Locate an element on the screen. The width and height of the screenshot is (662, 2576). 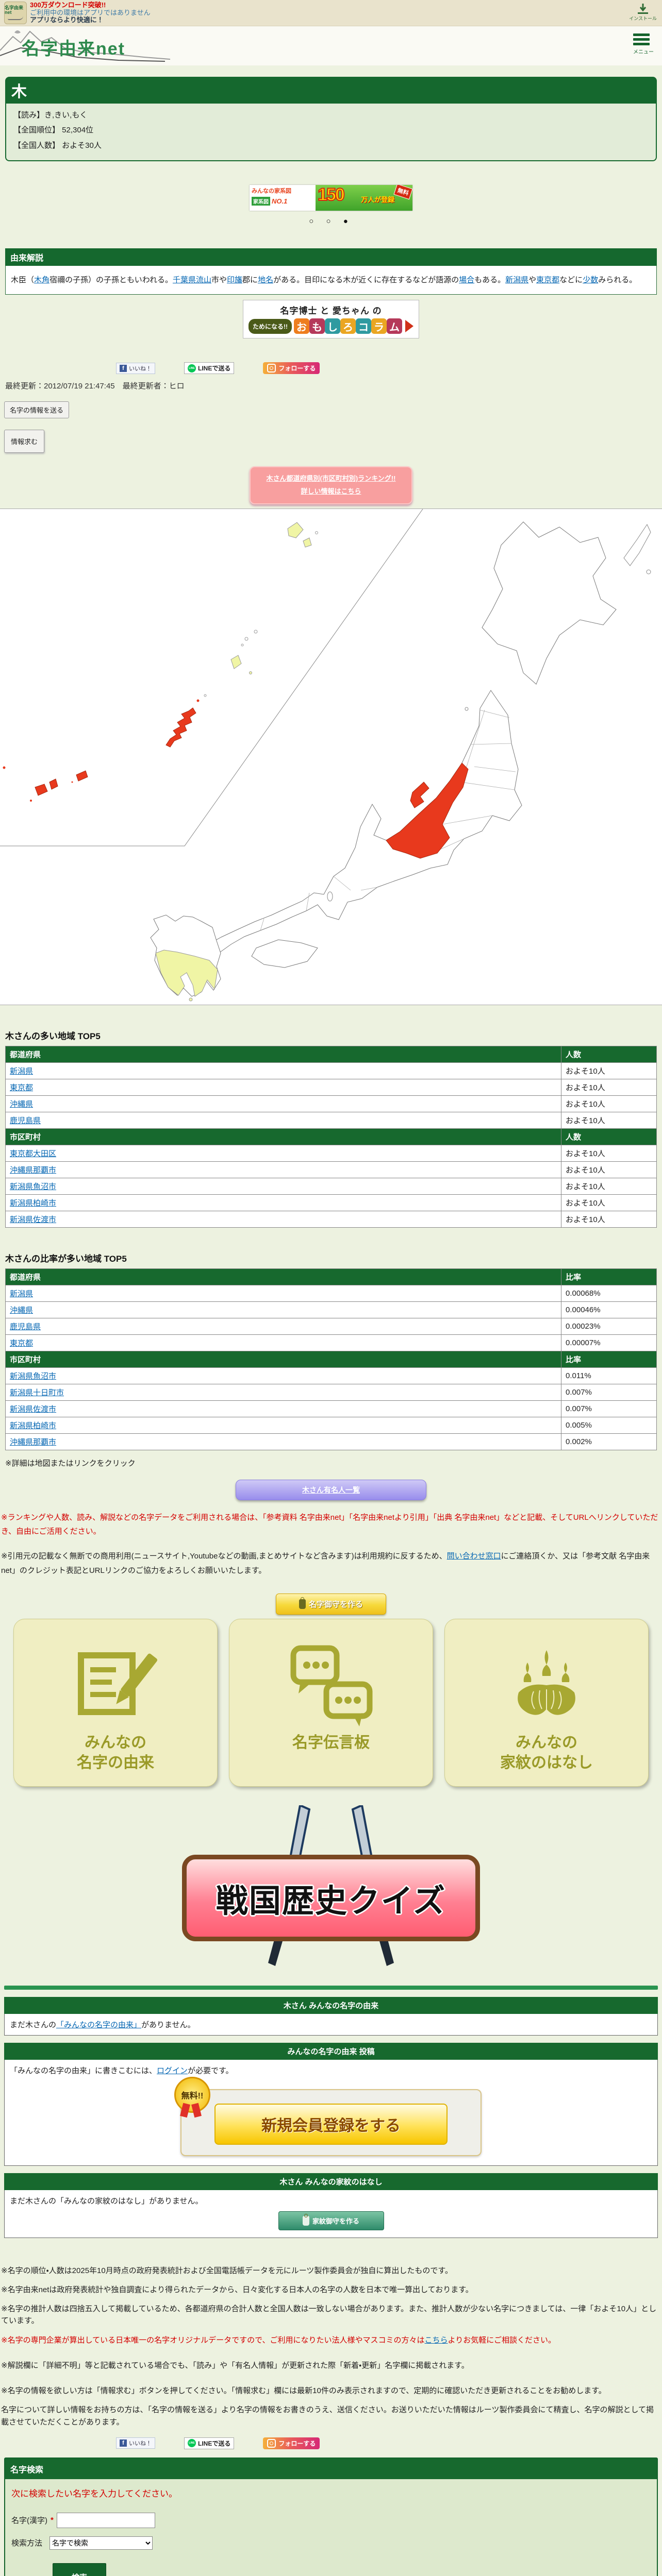
kamon-omamori-button: 家紋御守を作る is located at coordinates (331, 2220).